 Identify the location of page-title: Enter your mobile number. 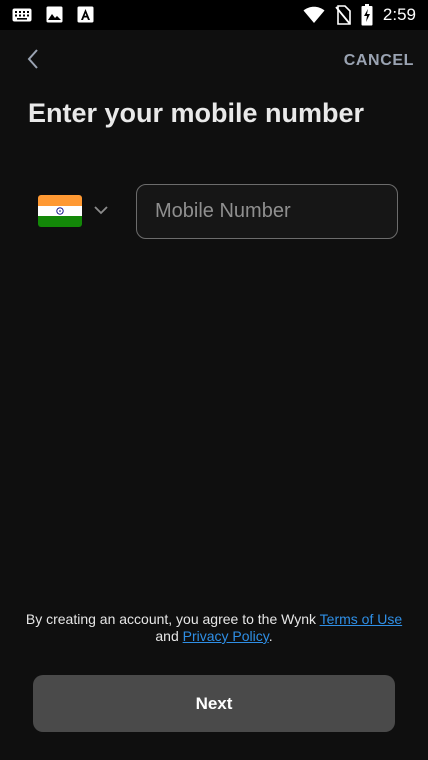
(196, 113).